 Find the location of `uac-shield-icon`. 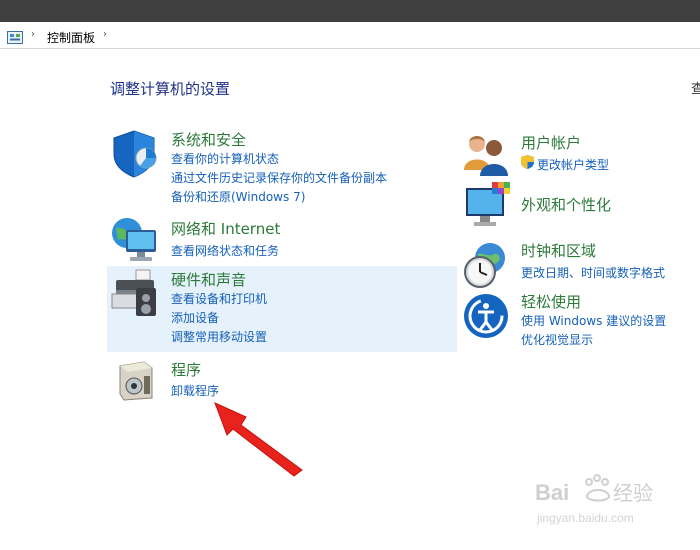

uac-shield-icon is located at coordinates (527, 162).